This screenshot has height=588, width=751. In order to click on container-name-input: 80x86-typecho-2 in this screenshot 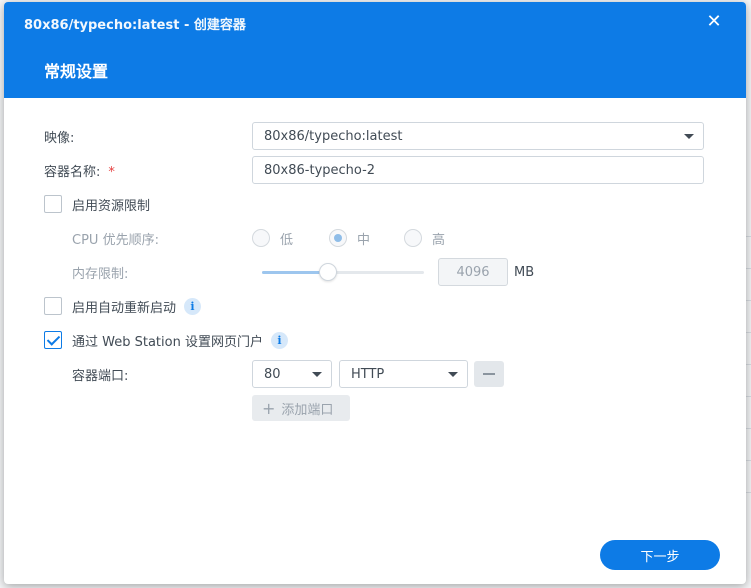, I will do `click(478, 170)`.